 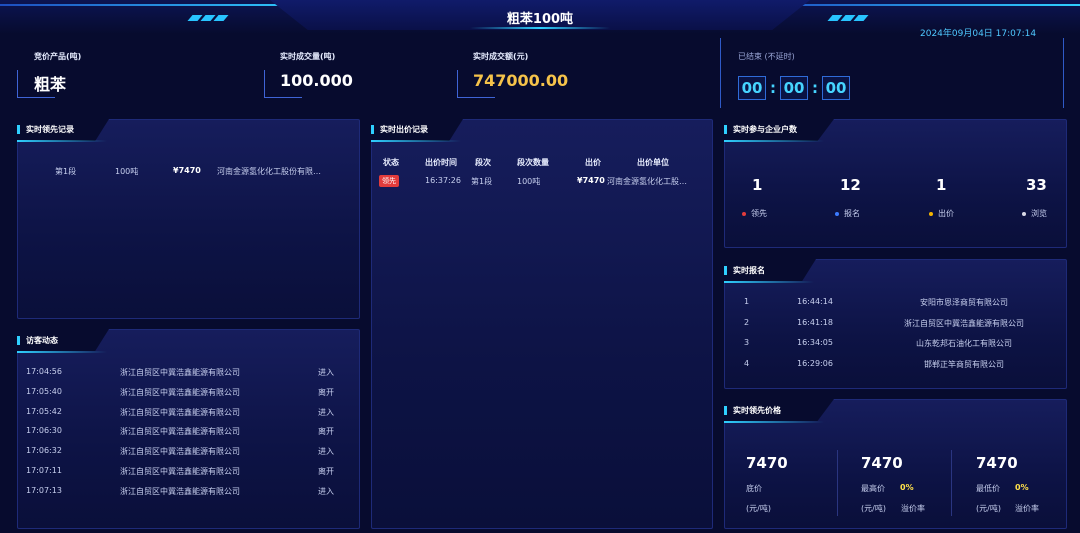 What do you see at coordinates (482, 181) in the screenshot?
I see `bid-segment: 第1段` at bounding box center [482, 181].